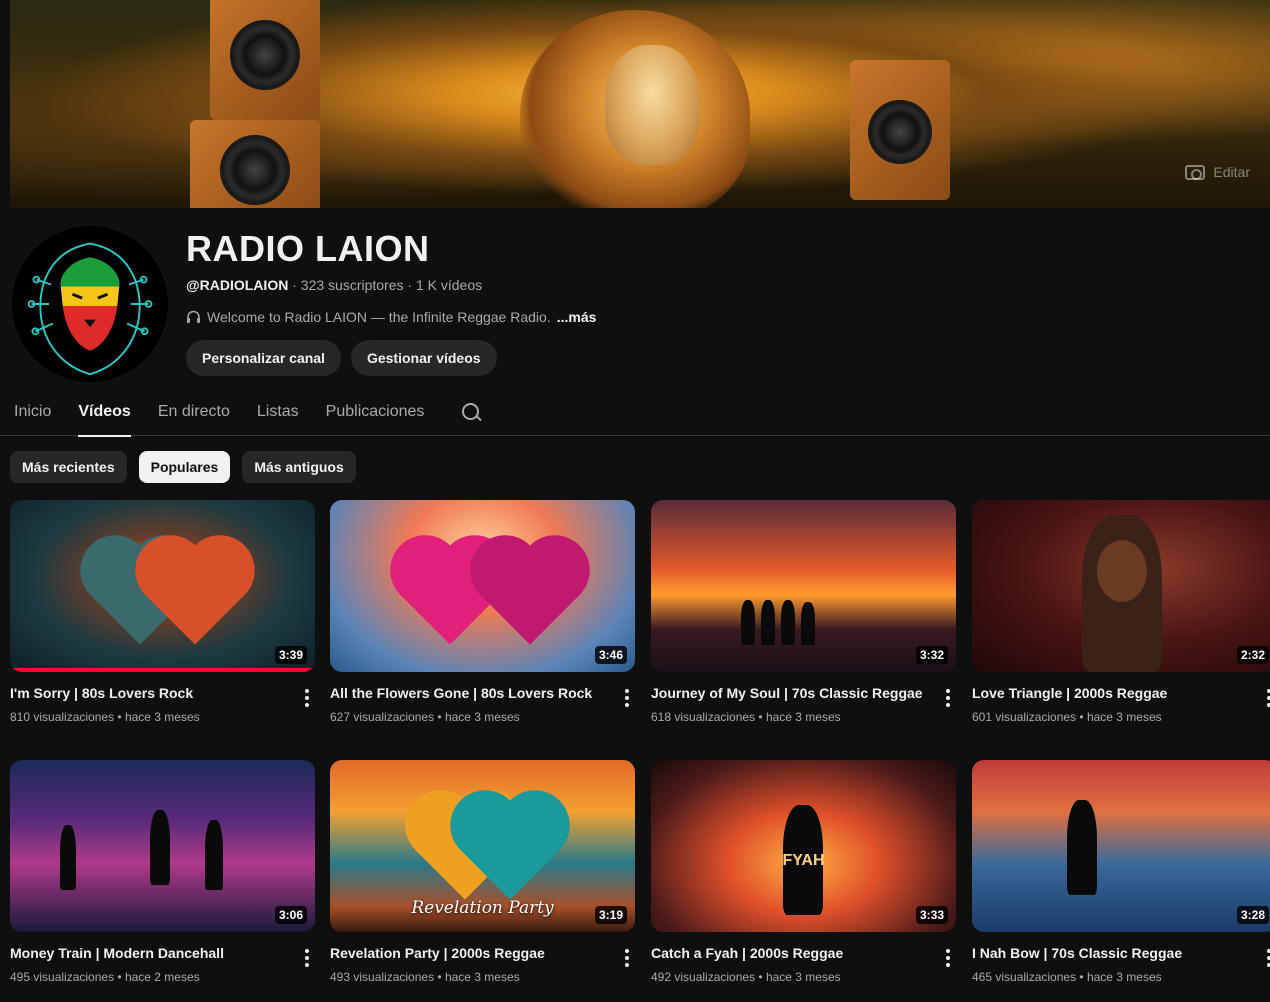 Image resolution: width=1270 pixels, height=1002 pixels. I want to click on video-title: Love Triangle | 2000s Reggae, so click(1114, 693).